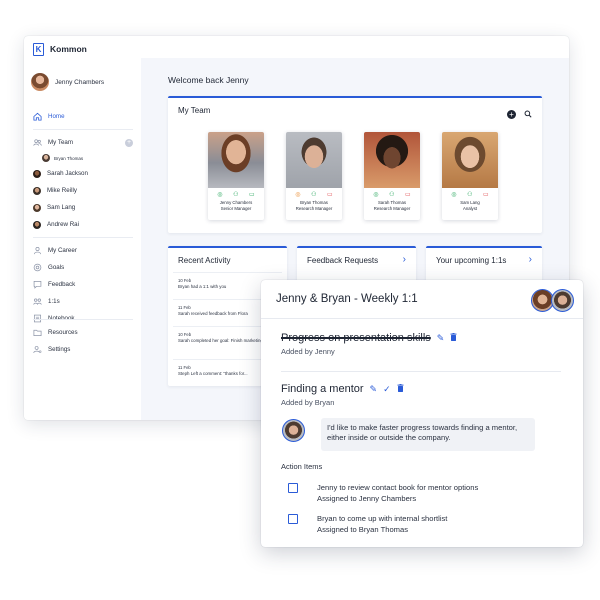  Describe the element at coordinates (83, 142) in the screenshot. I see `sidebar-item-my-team: My Team +` at that location.